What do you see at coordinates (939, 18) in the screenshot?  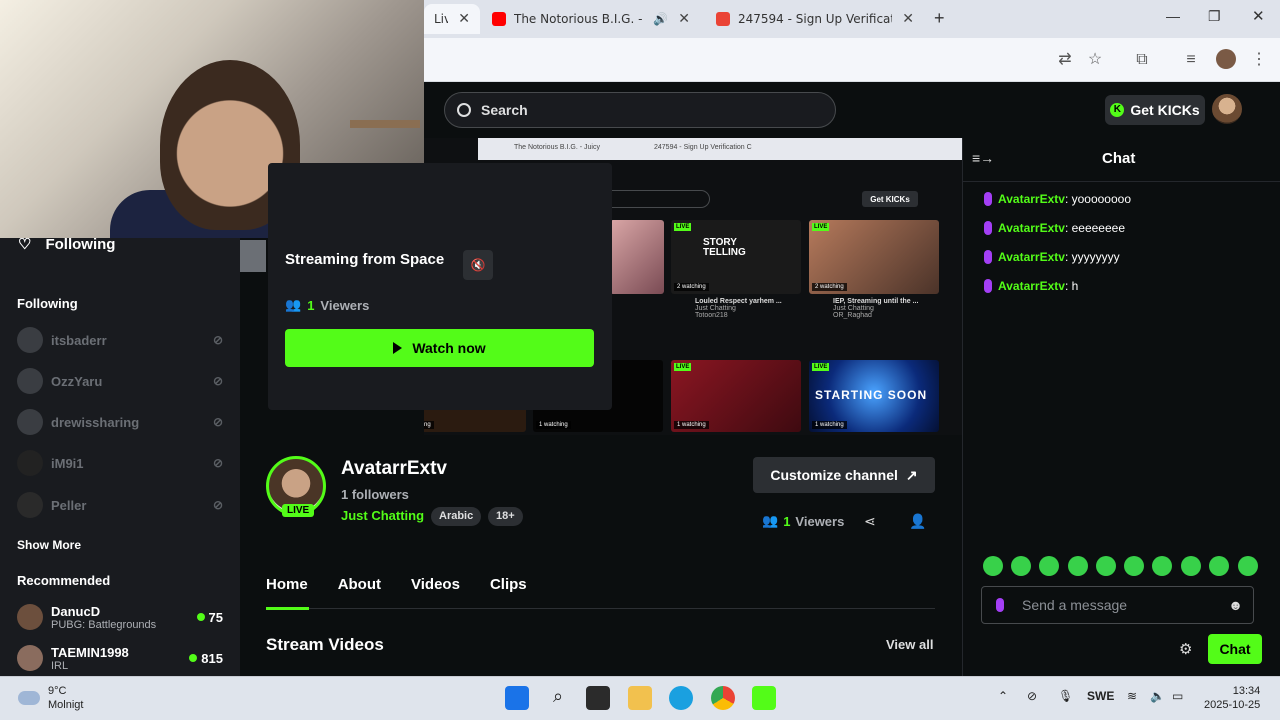 I see `new-tab-button: +` at bounding box center [939, 18].